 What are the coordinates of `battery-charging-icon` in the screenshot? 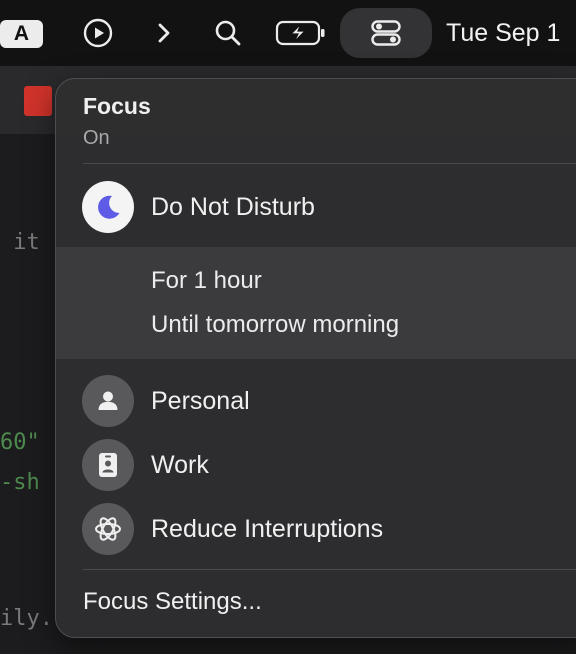 It's located at (301, 33).